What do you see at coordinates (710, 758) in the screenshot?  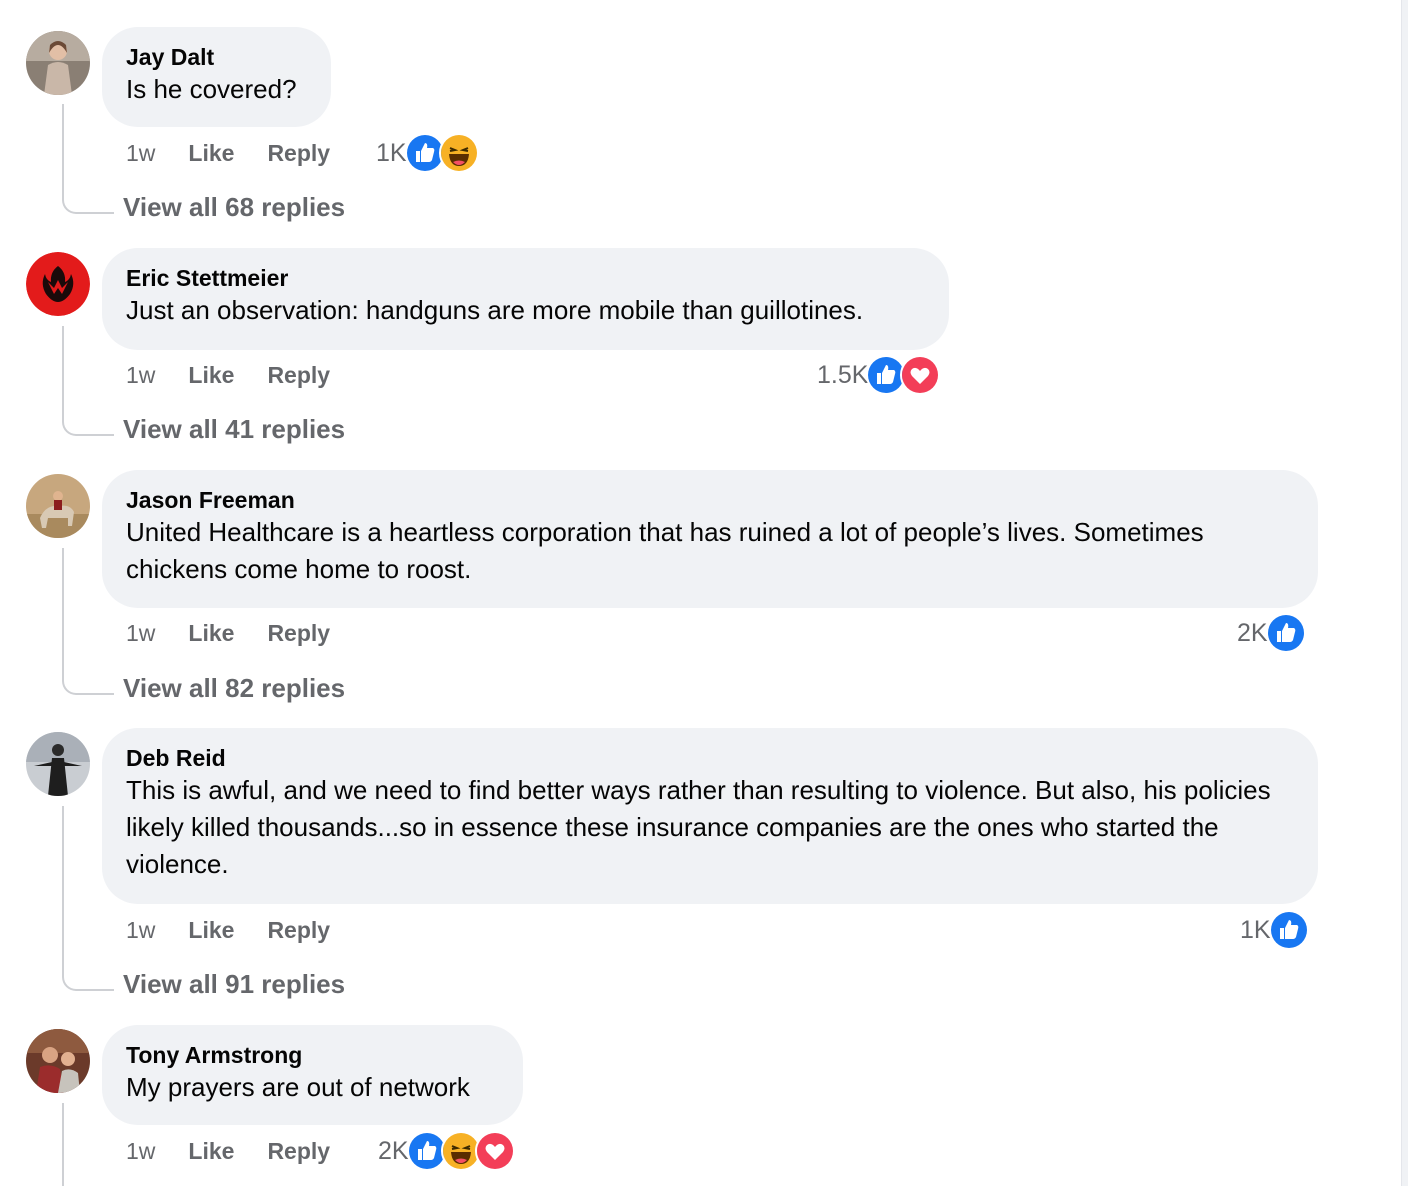 I see `comment-author: Deb Reid` at bounding box center [710, 758].